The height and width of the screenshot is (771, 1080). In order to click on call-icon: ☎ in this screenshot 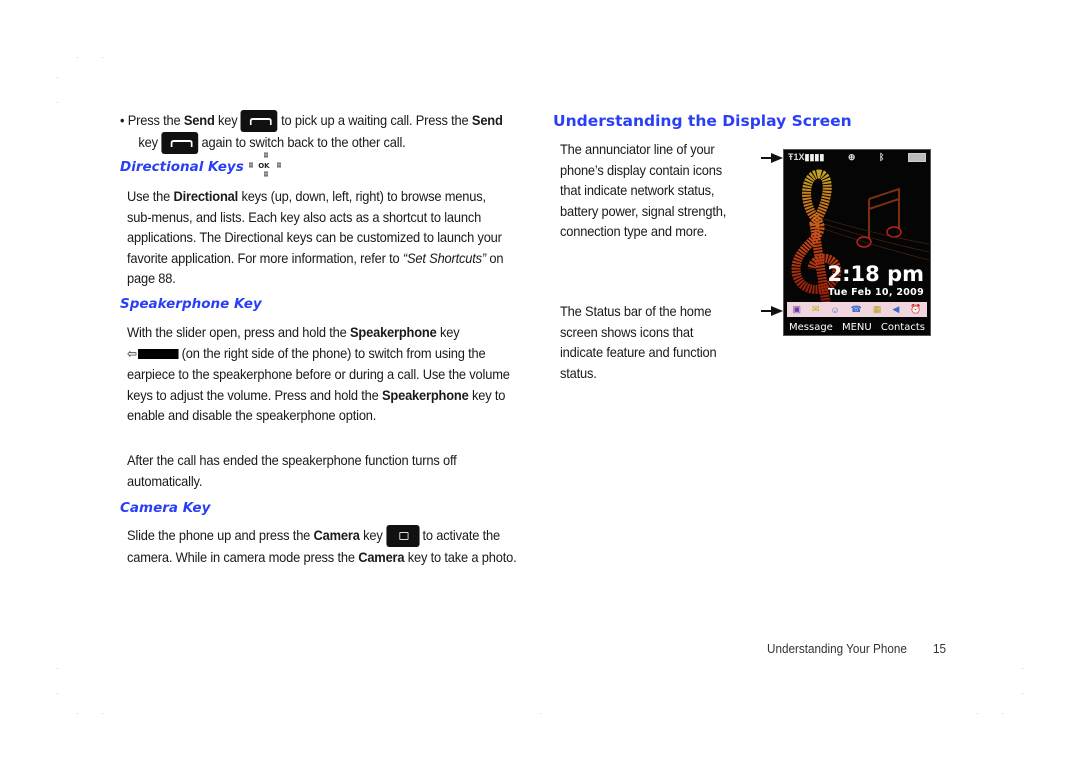, I will do `click(856, 309)`.